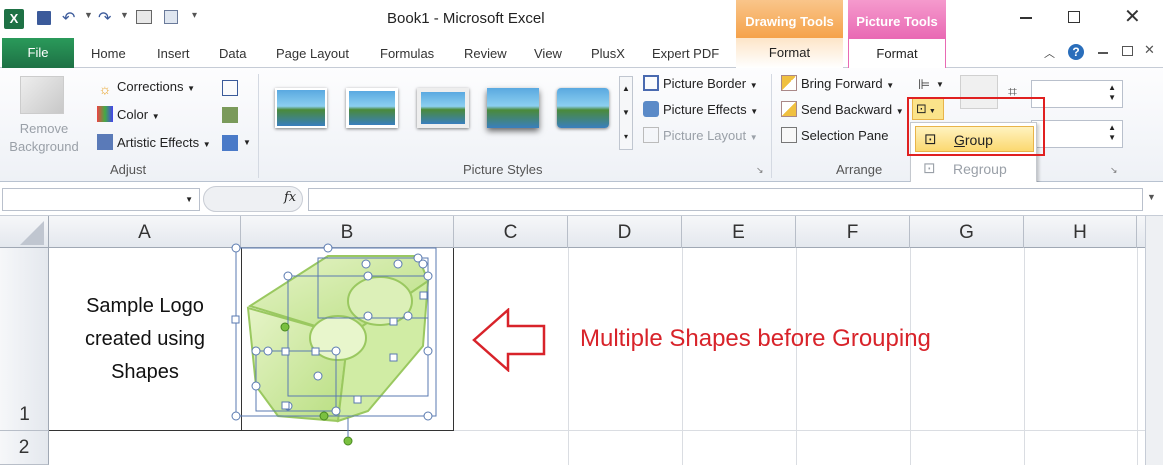 The height and width of the screenshot is (465, 1163). What do you see at coordinates (511, 232) in the screenshot?
I see `column-header-c: C` at bounding box center [511, 232].